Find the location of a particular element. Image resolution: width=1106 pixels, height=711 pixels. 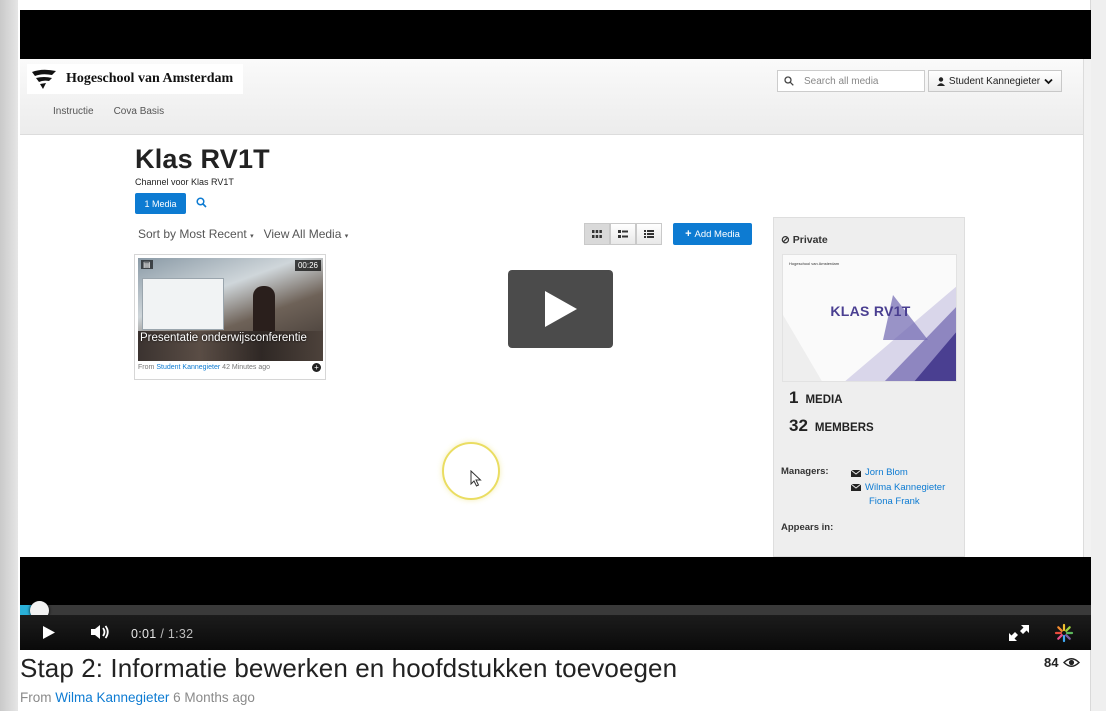

media-meta: From Student Kannegieter 42 Minutes ago is located at coordinates (230, 367).